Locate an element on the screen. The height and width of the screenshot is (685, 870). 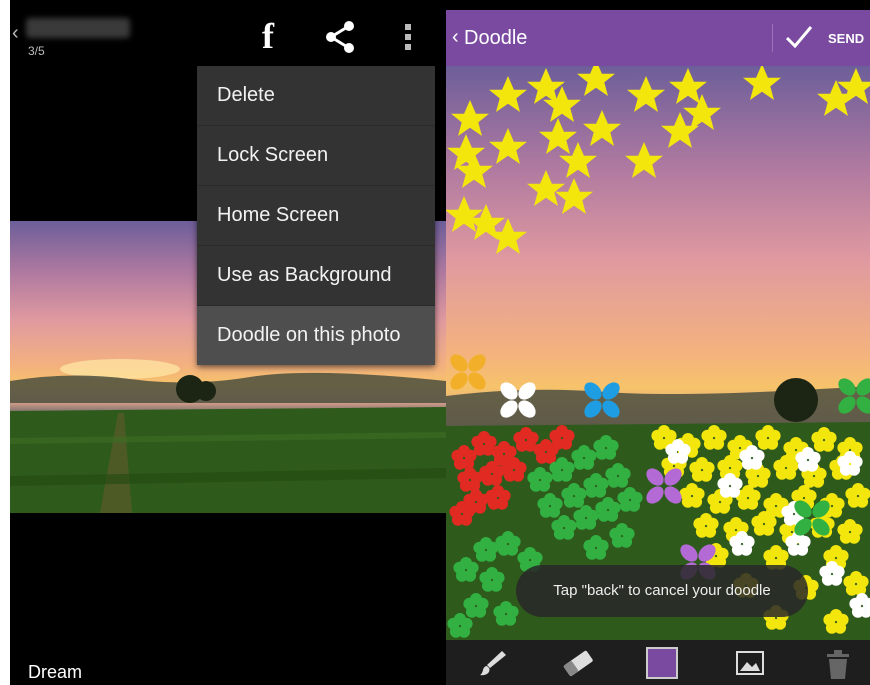
menu-item-use-as-background: Use as Background is located at coordinates (316, 276).